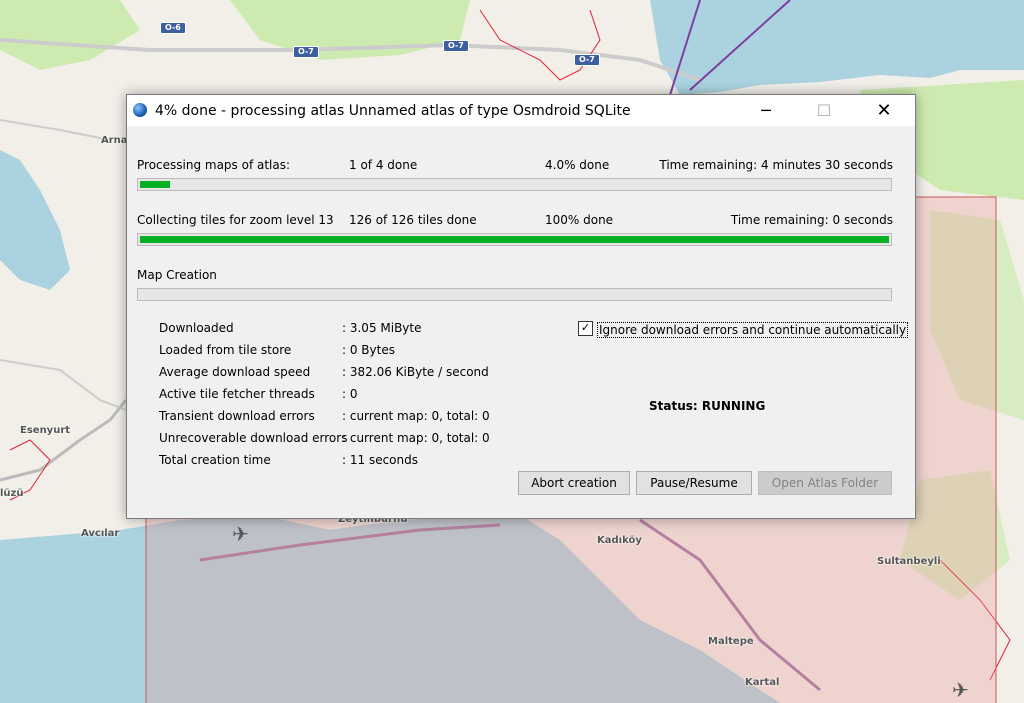 Image resolution: width=1024 pixels, height=703 pixels. Describe the element at coordinates (413, 220) in the screenshot. I see `tiles-progress-count: 126 of 126 tiles done` at that location.